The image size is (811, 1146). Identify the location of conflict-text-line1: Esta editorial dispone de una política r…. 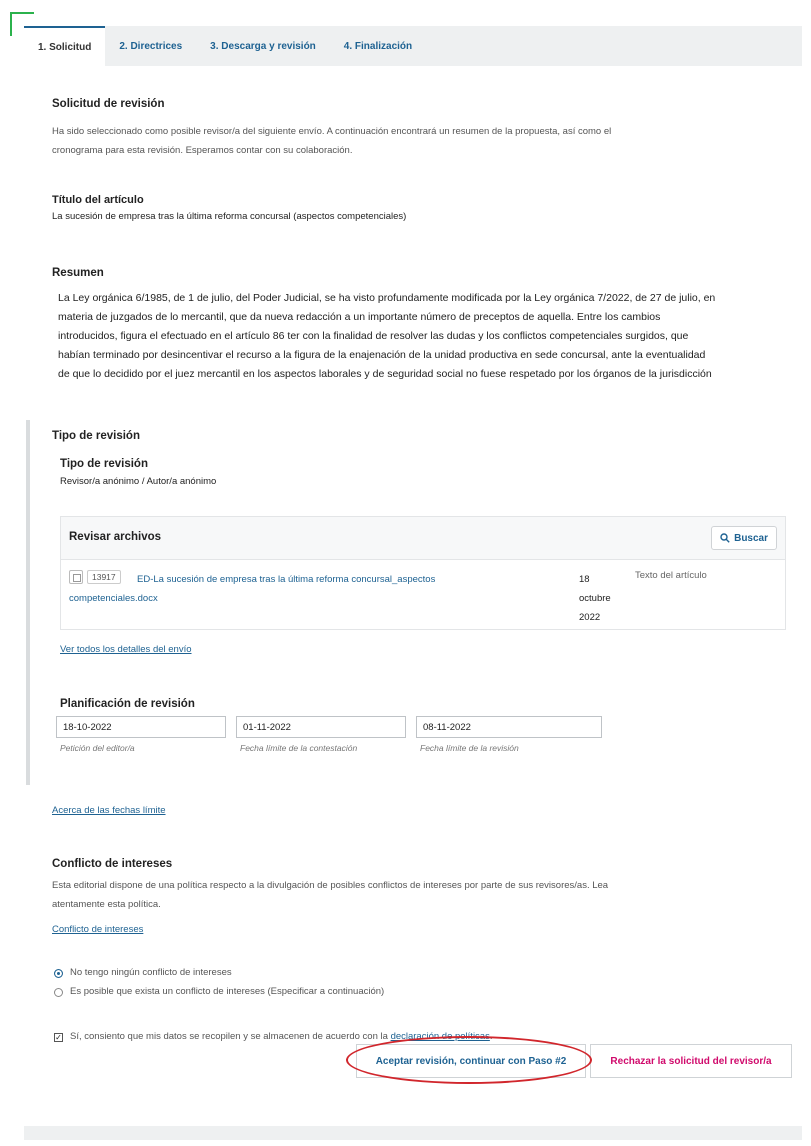
(330, 885).